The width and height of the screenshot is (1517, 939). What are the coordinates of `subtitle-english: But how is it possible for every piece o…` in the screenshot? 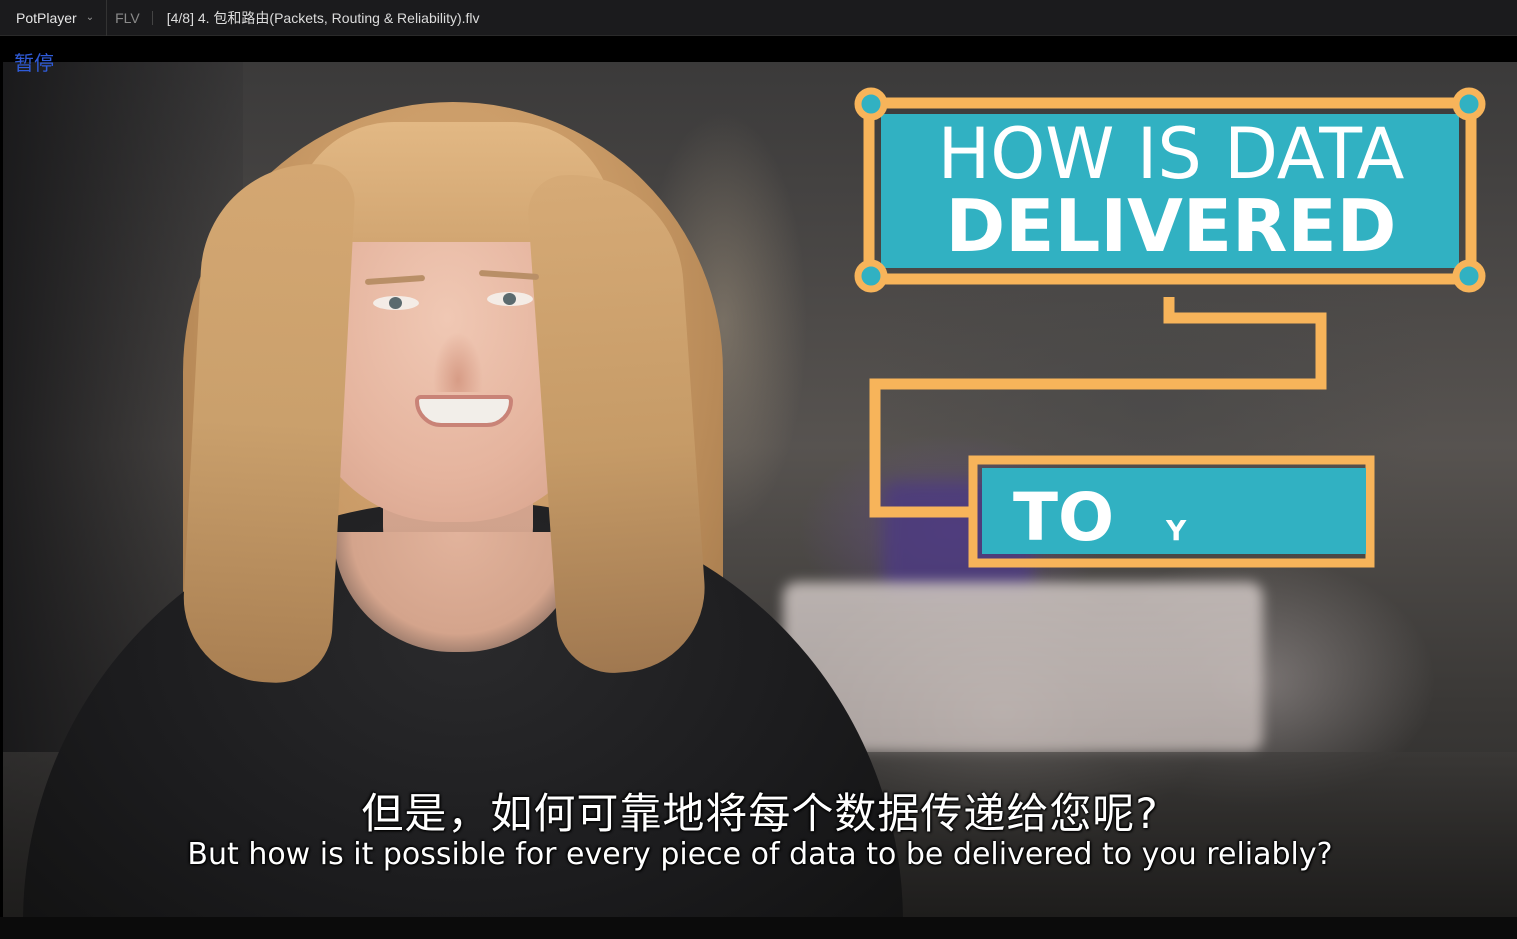 It's located at (760, 854).